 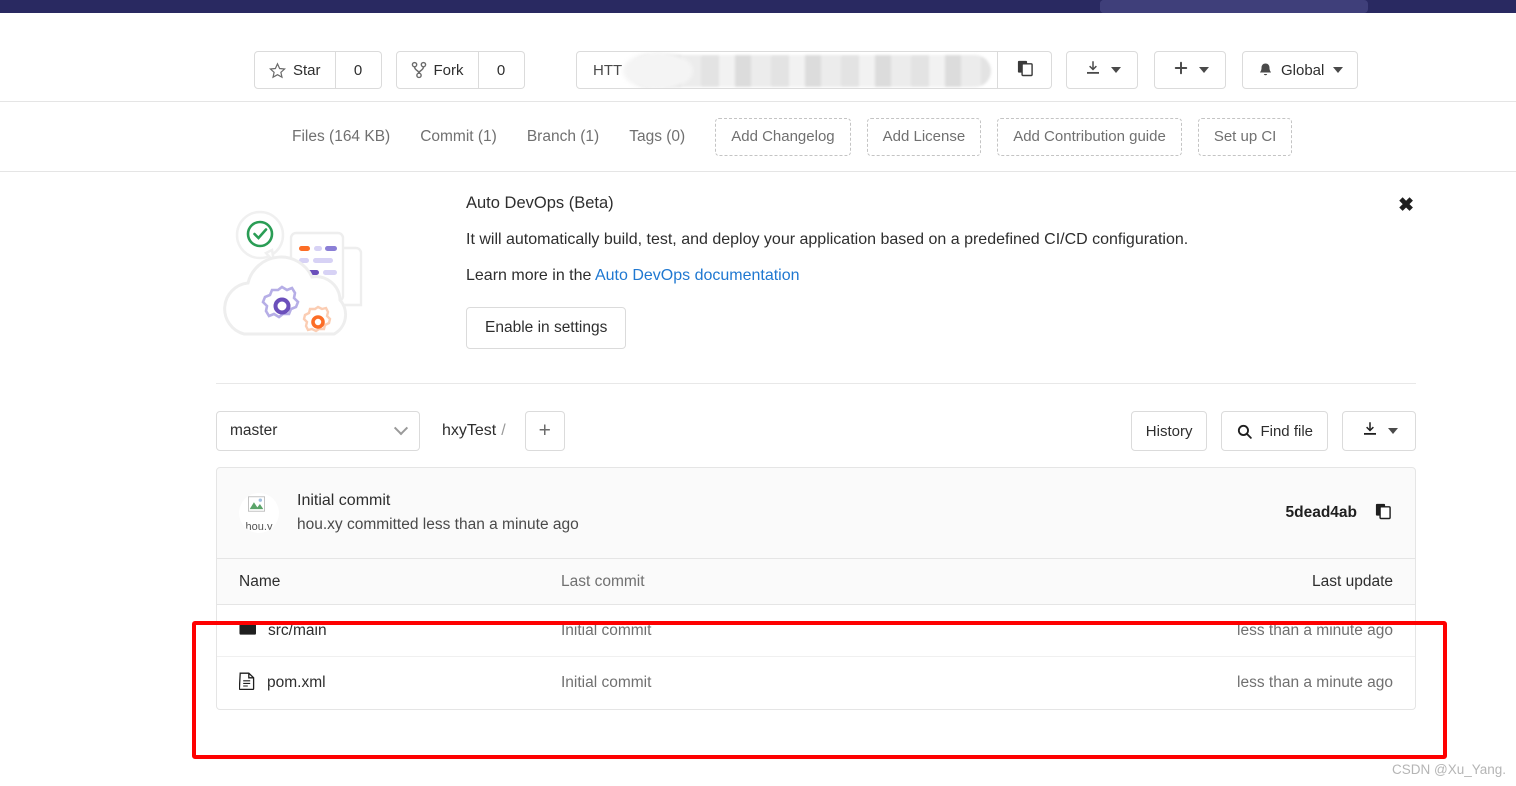 I want to click on copy-clone-url-button, so click(x=1025, y=70).